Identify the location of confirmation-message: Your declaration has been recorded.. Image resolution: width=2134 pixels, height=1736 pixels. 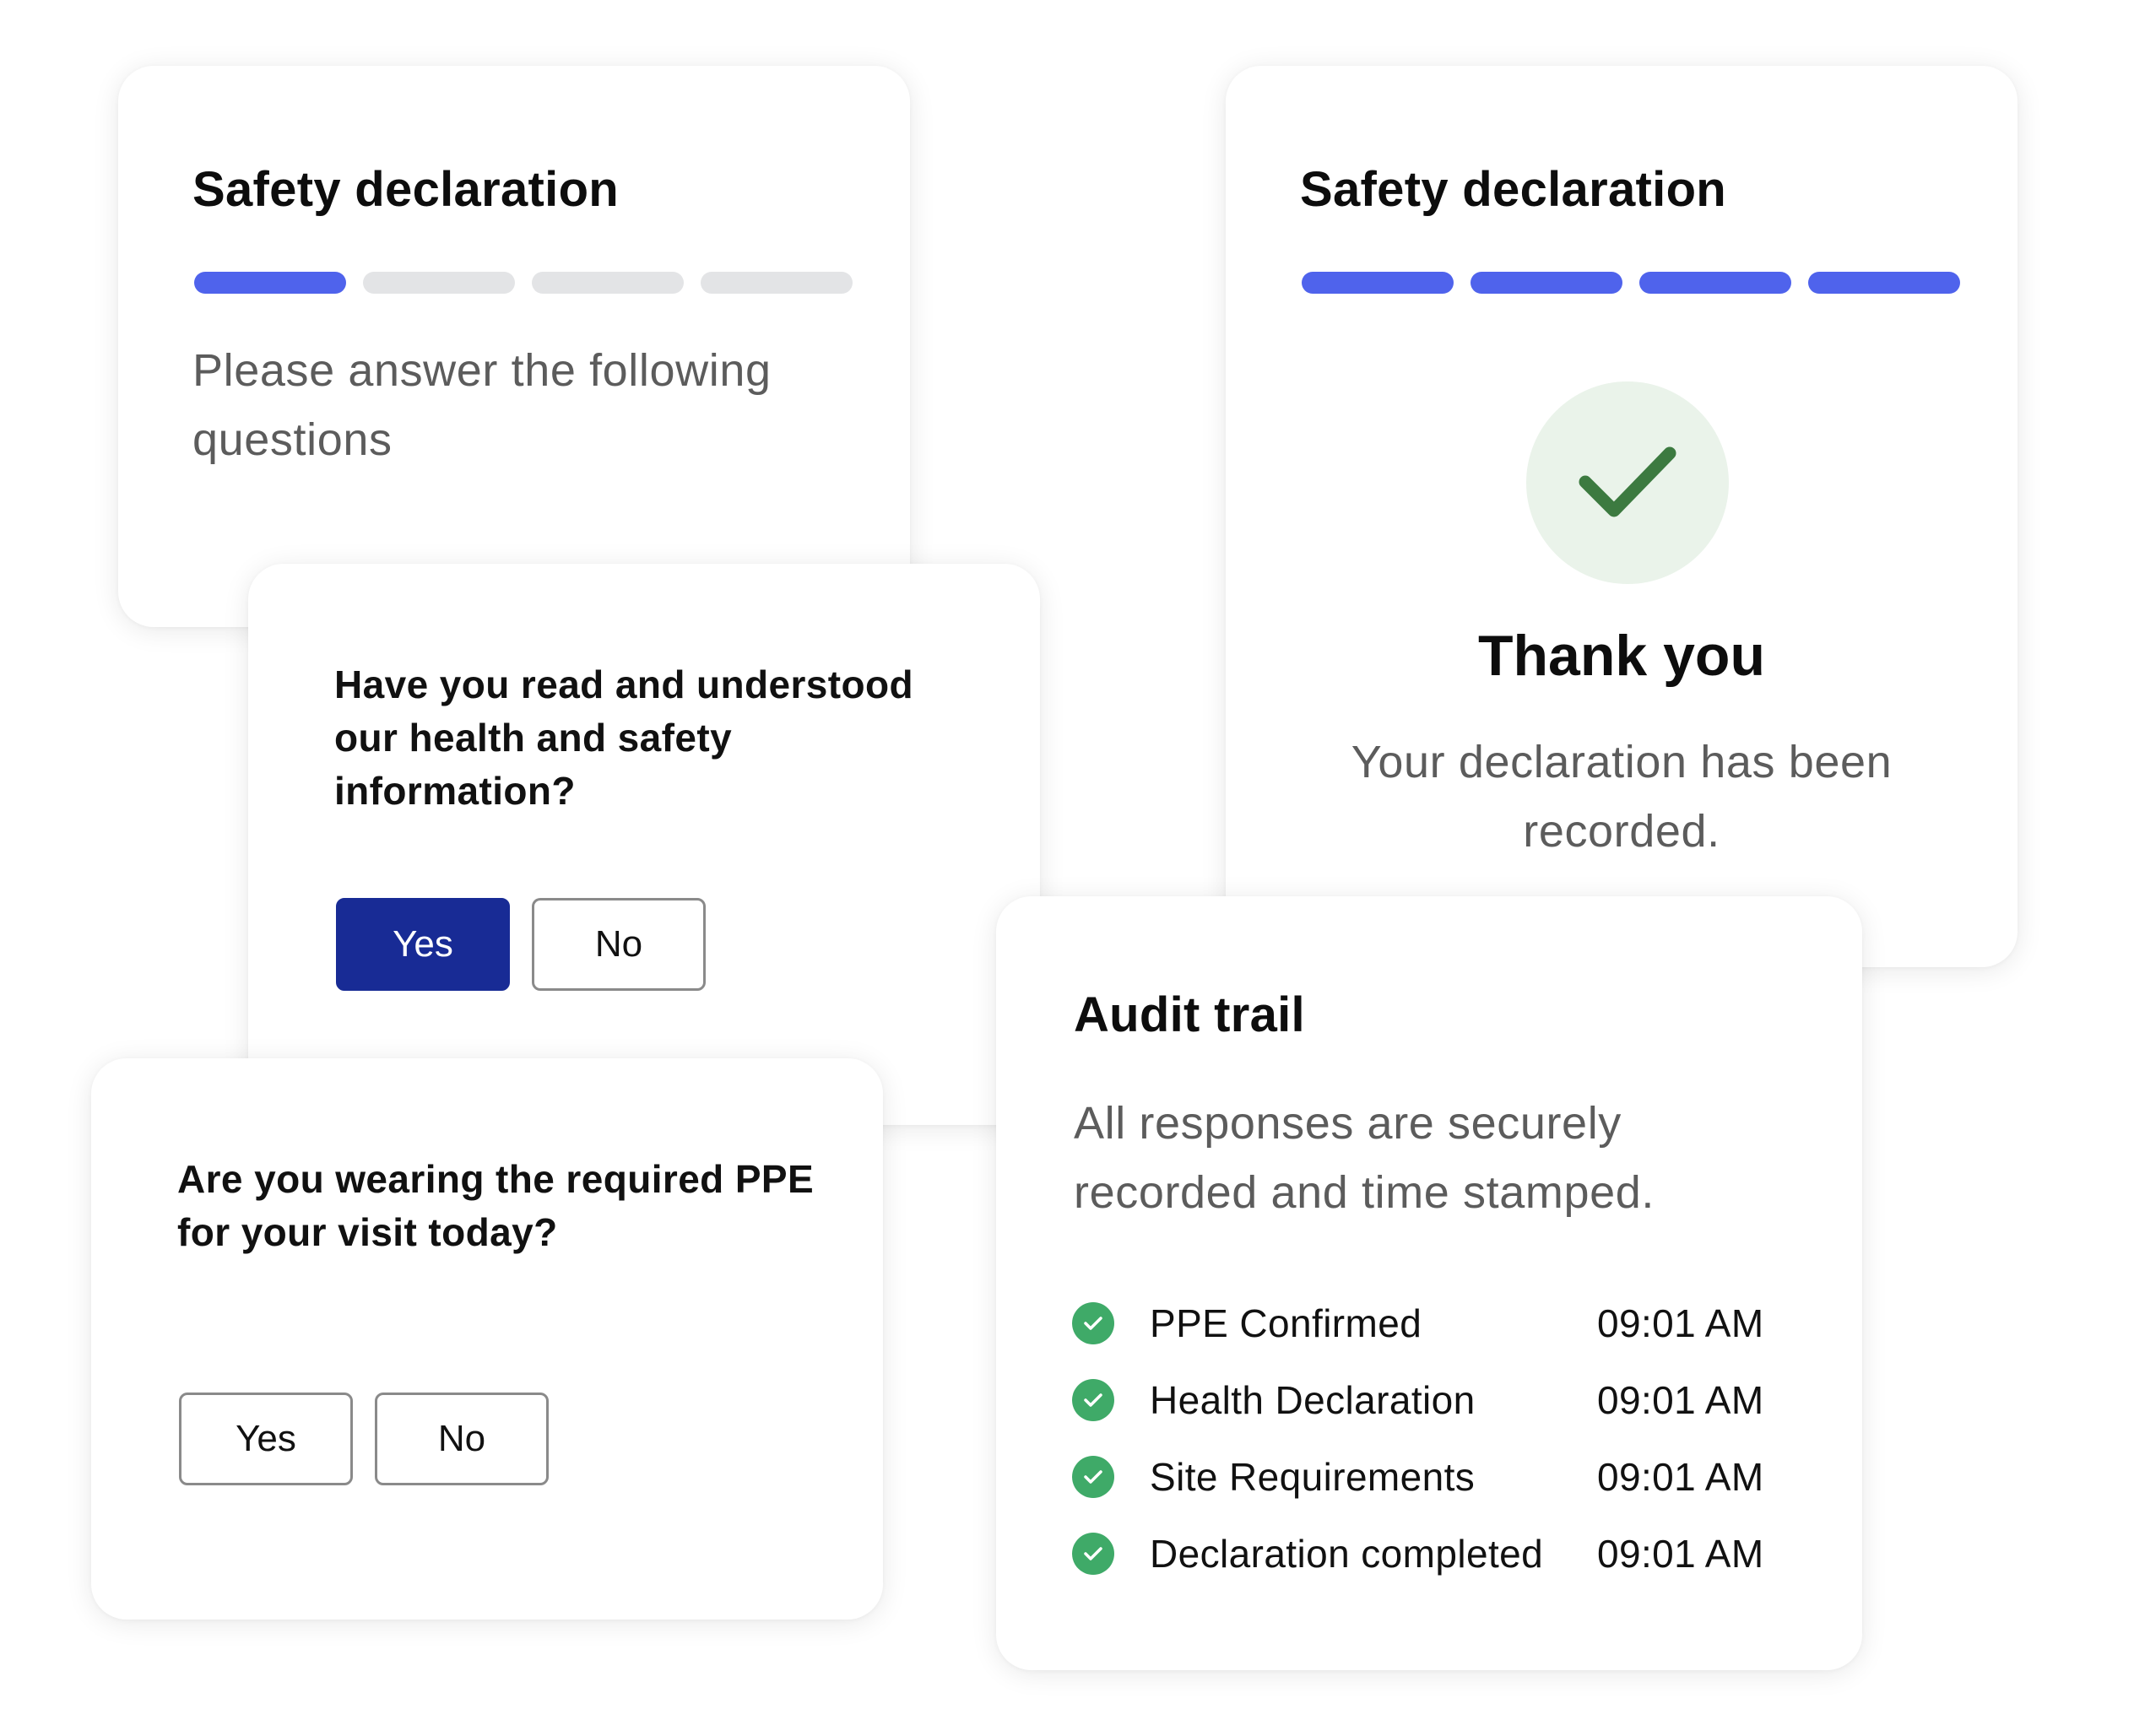
(1622, 797).